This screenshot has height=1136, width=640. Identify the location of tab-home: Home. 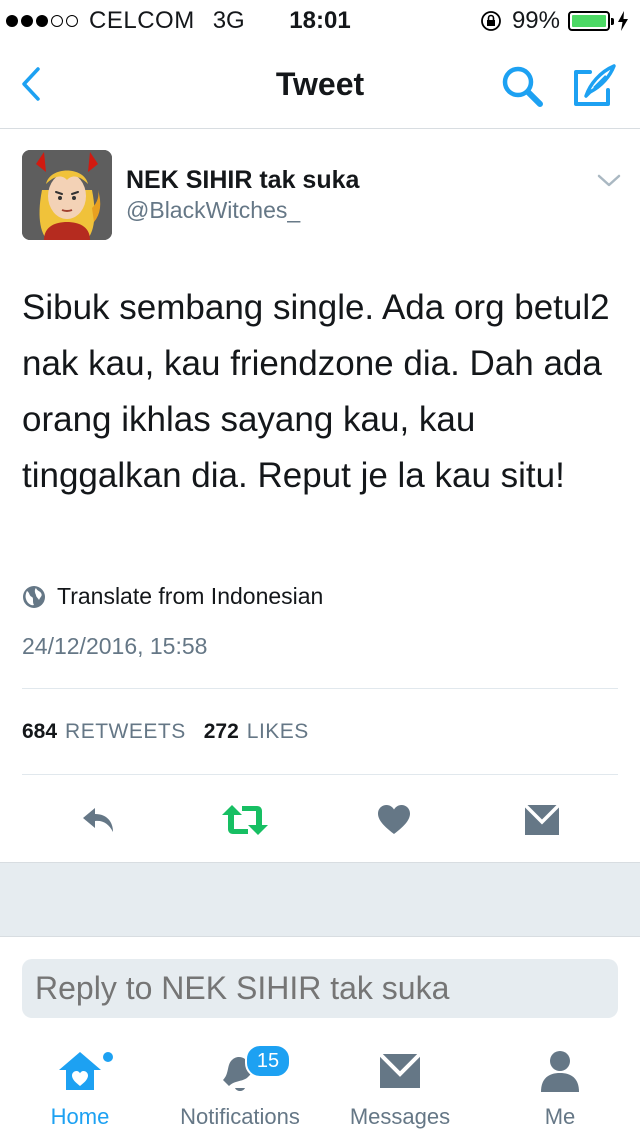
(80, 1086).